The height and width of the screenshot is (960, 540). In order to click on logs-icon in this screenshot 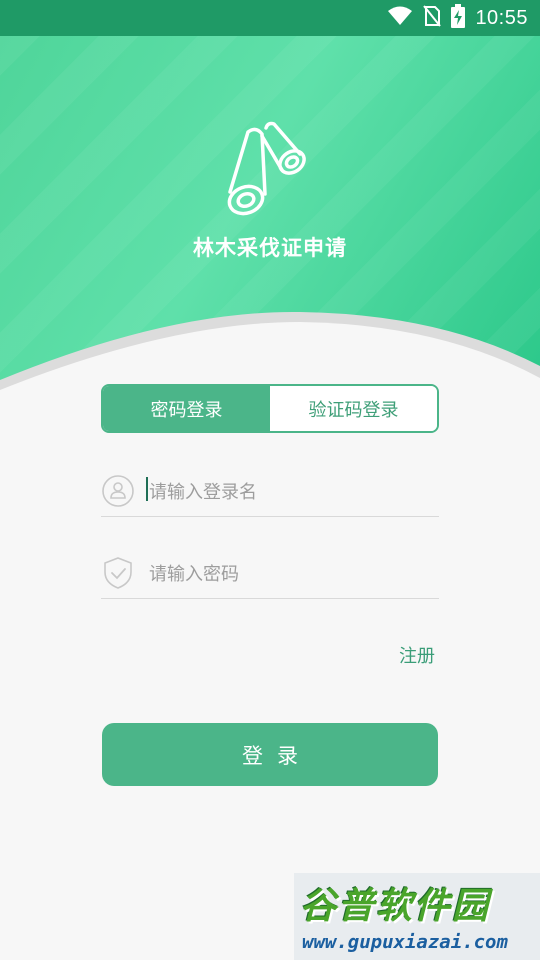, I will do `click(272, 170)`.